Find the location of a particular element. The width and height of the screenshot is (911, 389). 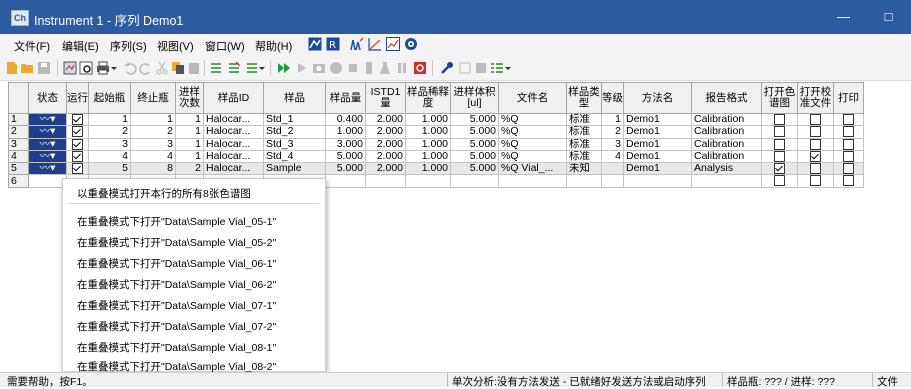

vial-icon is located at coordinates (369, 68).